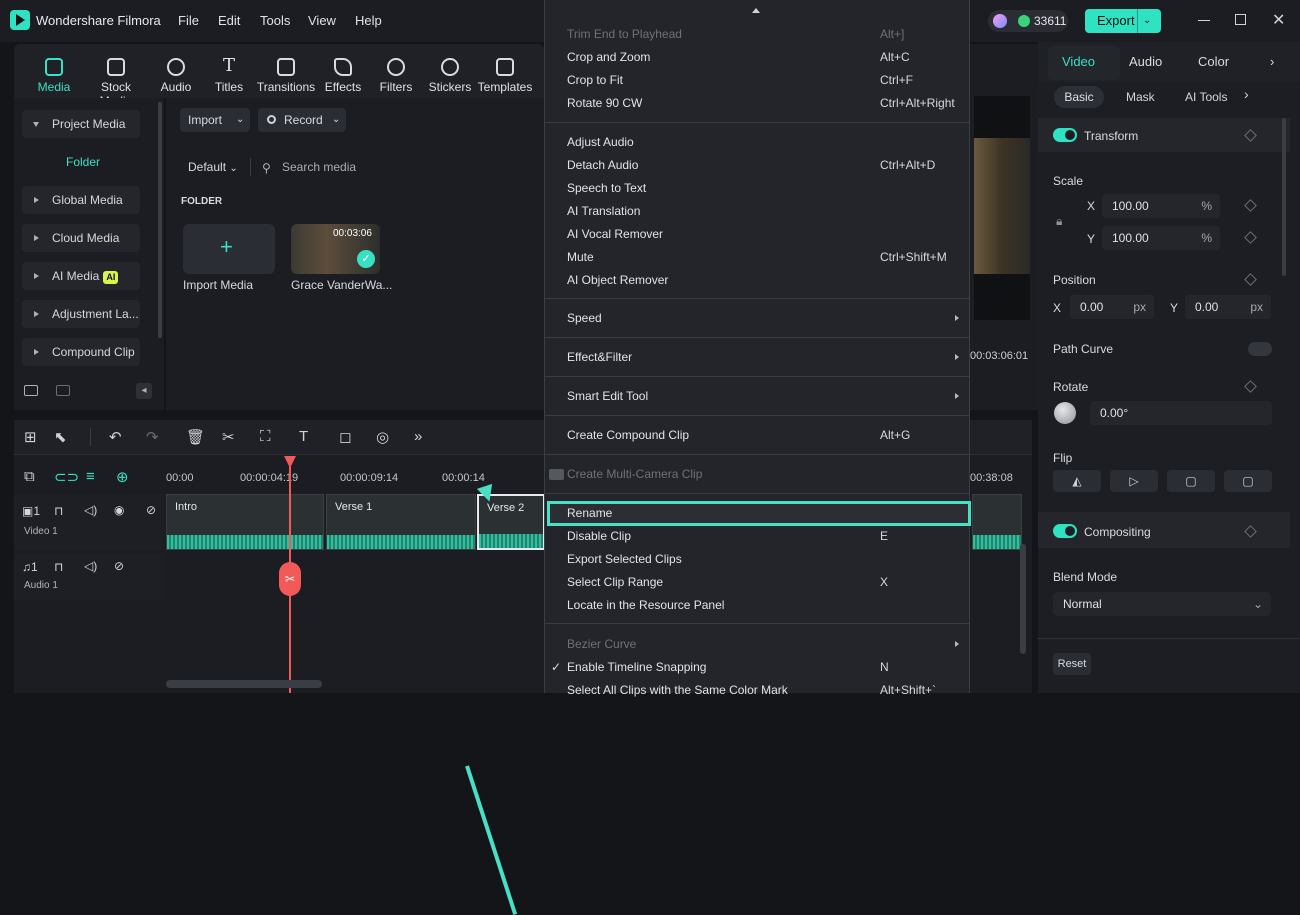  I want to click on subtab-mask: Mask, so click(1140, 97).